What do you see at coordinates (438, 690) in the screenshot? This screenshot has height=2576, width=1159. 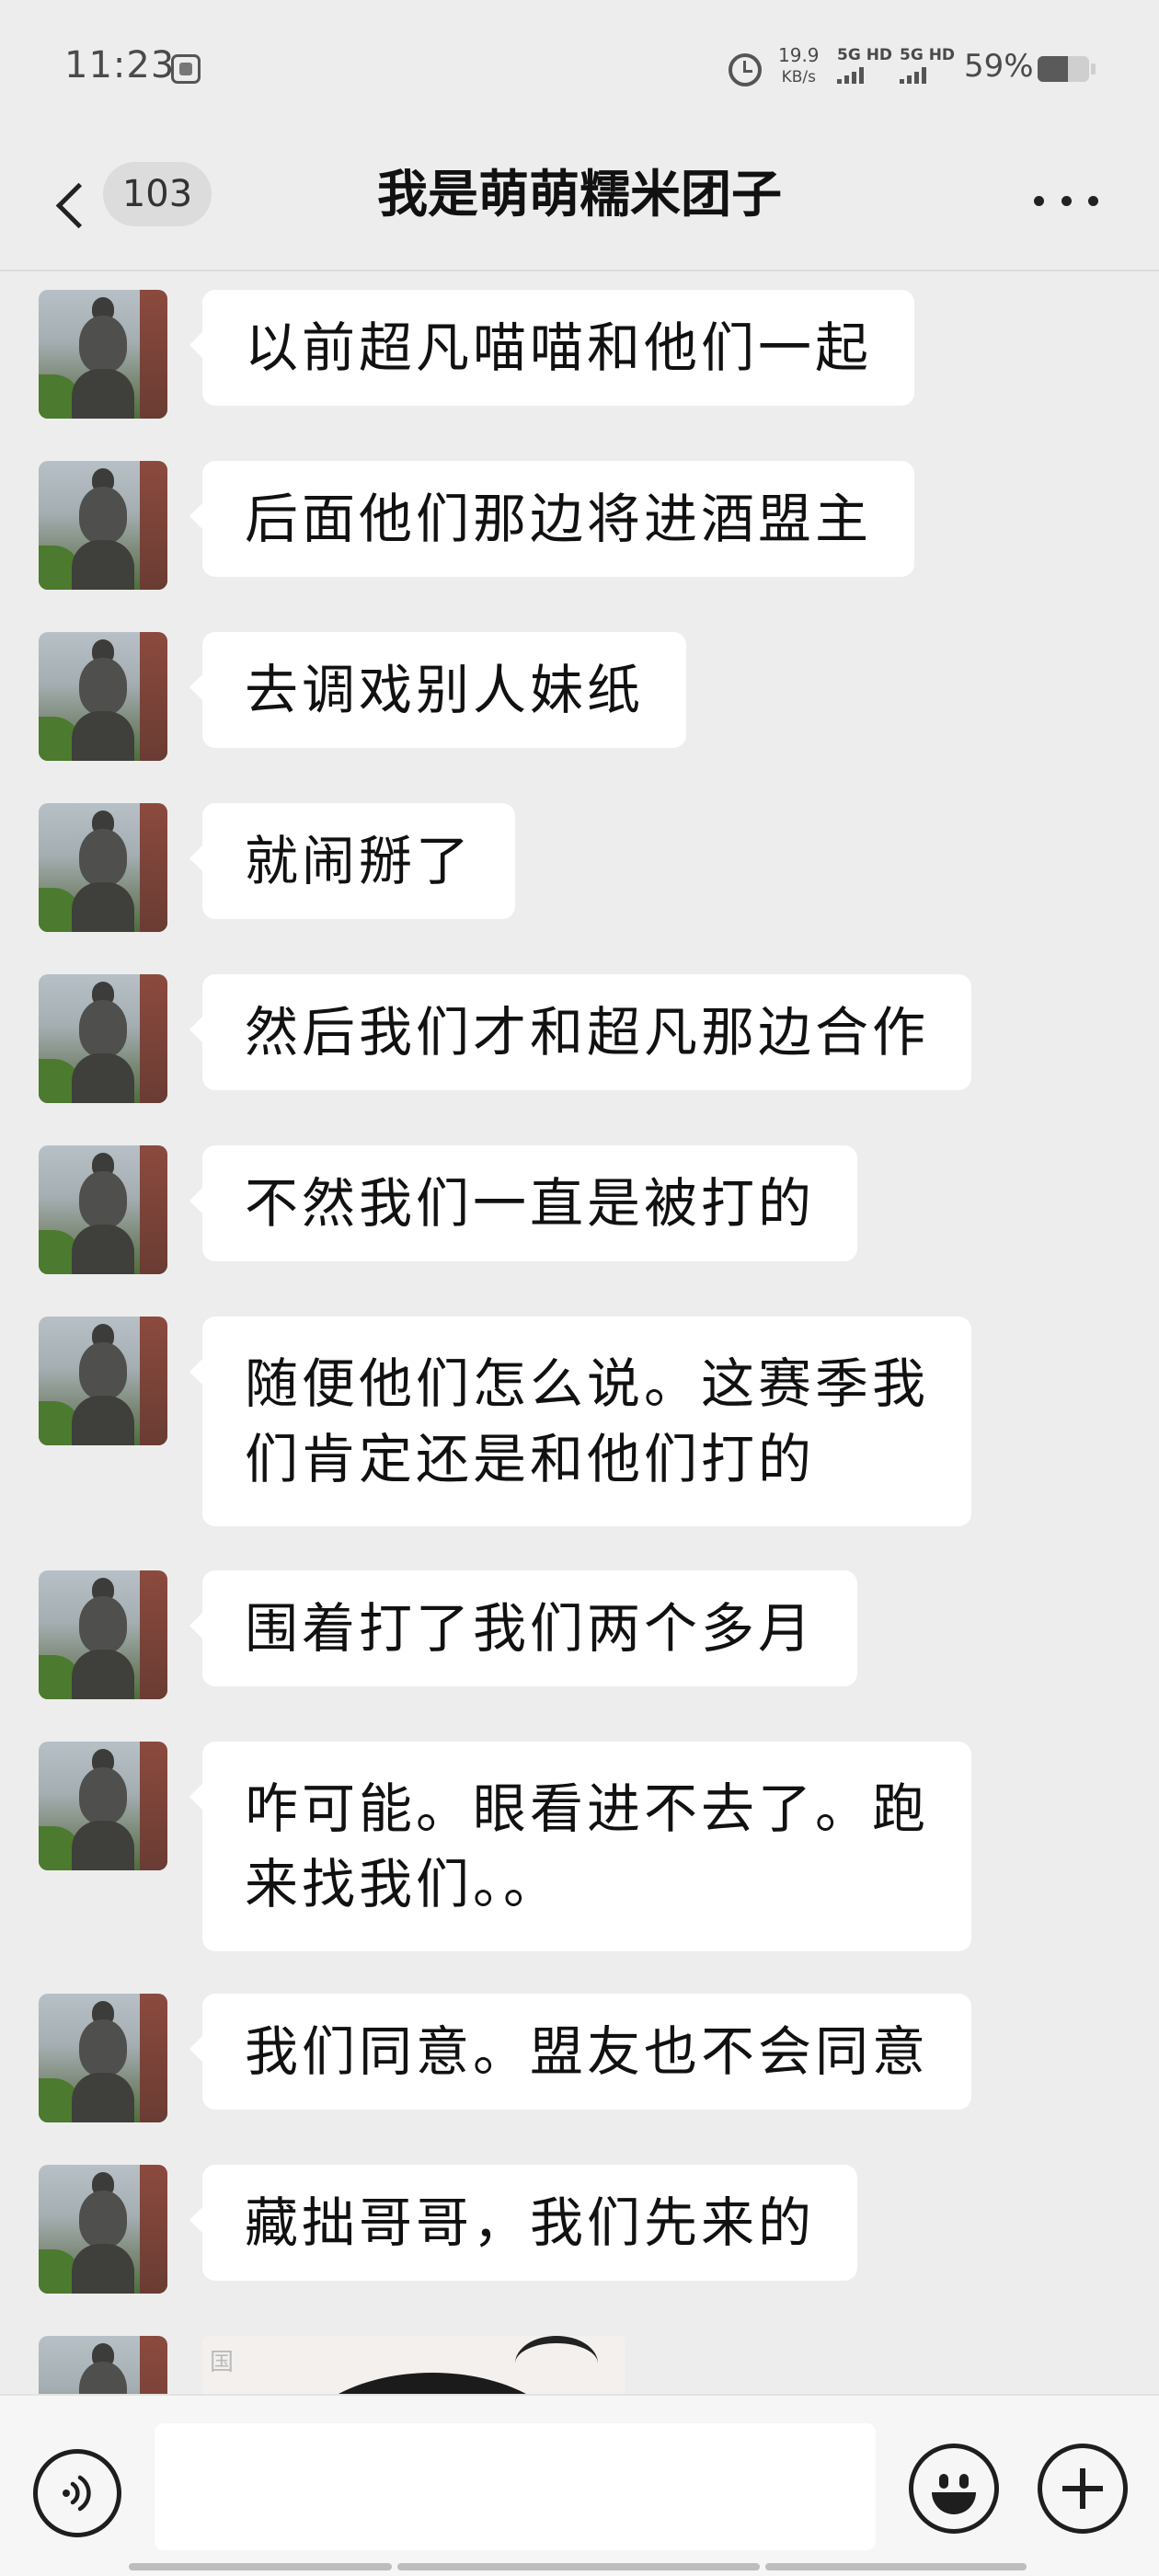 I see `message-bubble: 去调戏别人妹纸` at bounding box center [438, 690].